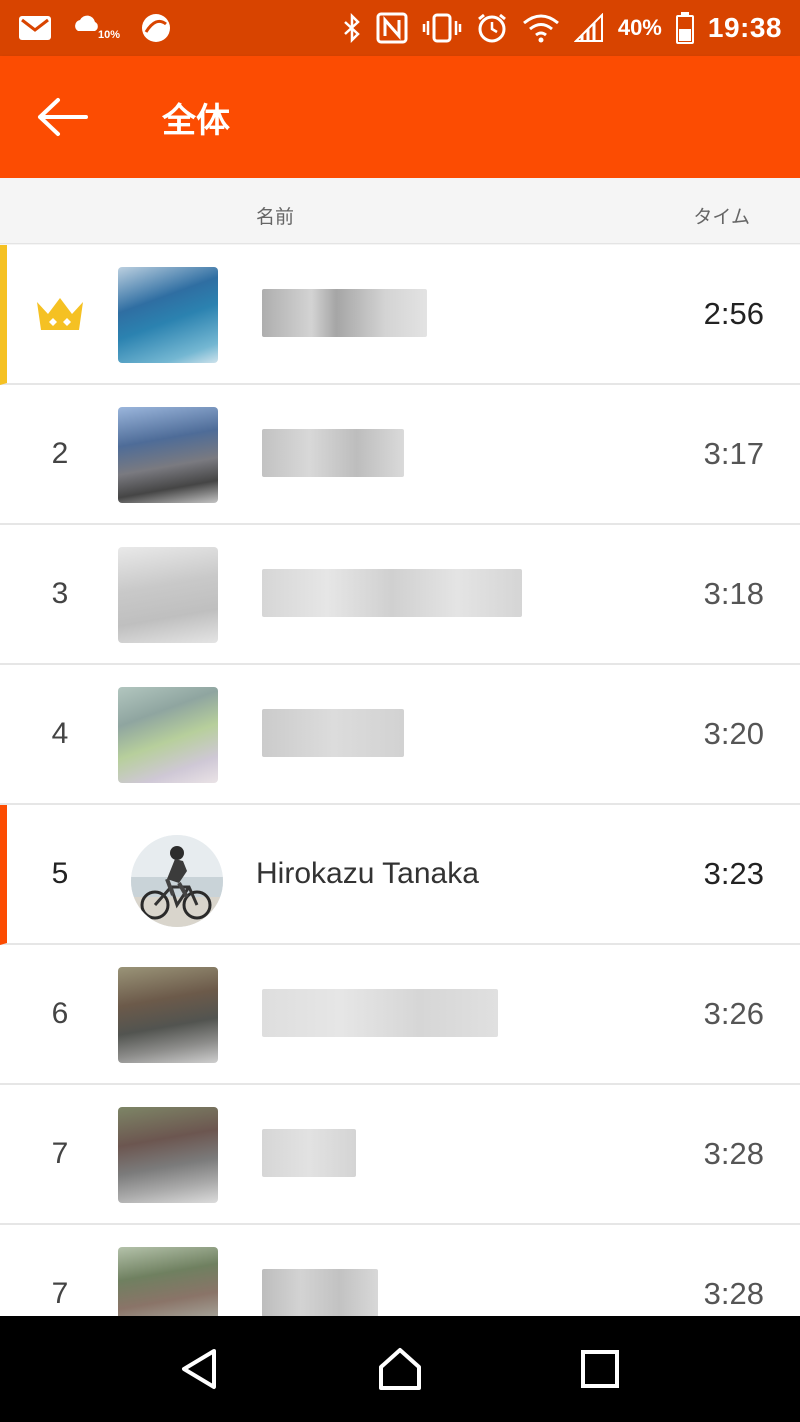  I want to click on recents-icon, so click(600, 1369).